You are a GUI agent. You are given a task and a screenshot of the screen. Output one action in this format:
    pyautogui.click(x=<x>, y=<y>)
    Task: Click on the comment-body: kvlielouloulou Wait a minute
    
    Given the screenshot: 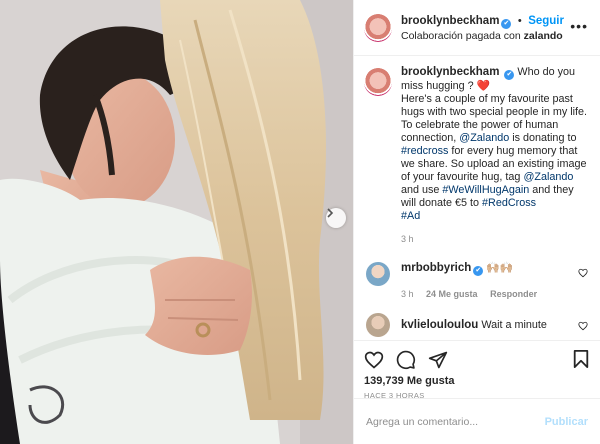 What is the action you would take?
    pyautogui.click(x=491, y=325)
    